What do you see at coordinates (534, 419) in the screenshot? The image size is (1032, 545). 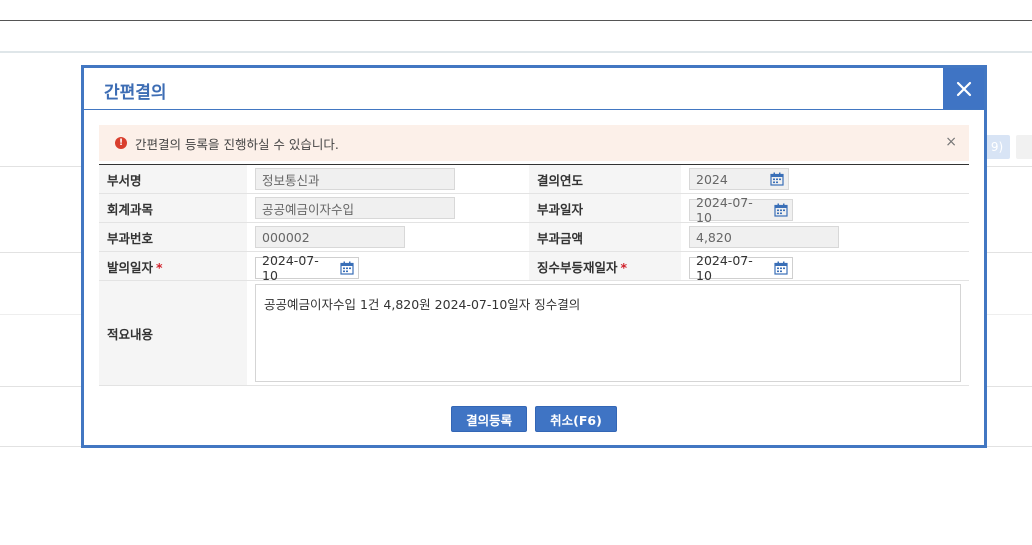 I see `dialog-footer: 결의등록 취소(F6)` at bounding box center [534, 419].